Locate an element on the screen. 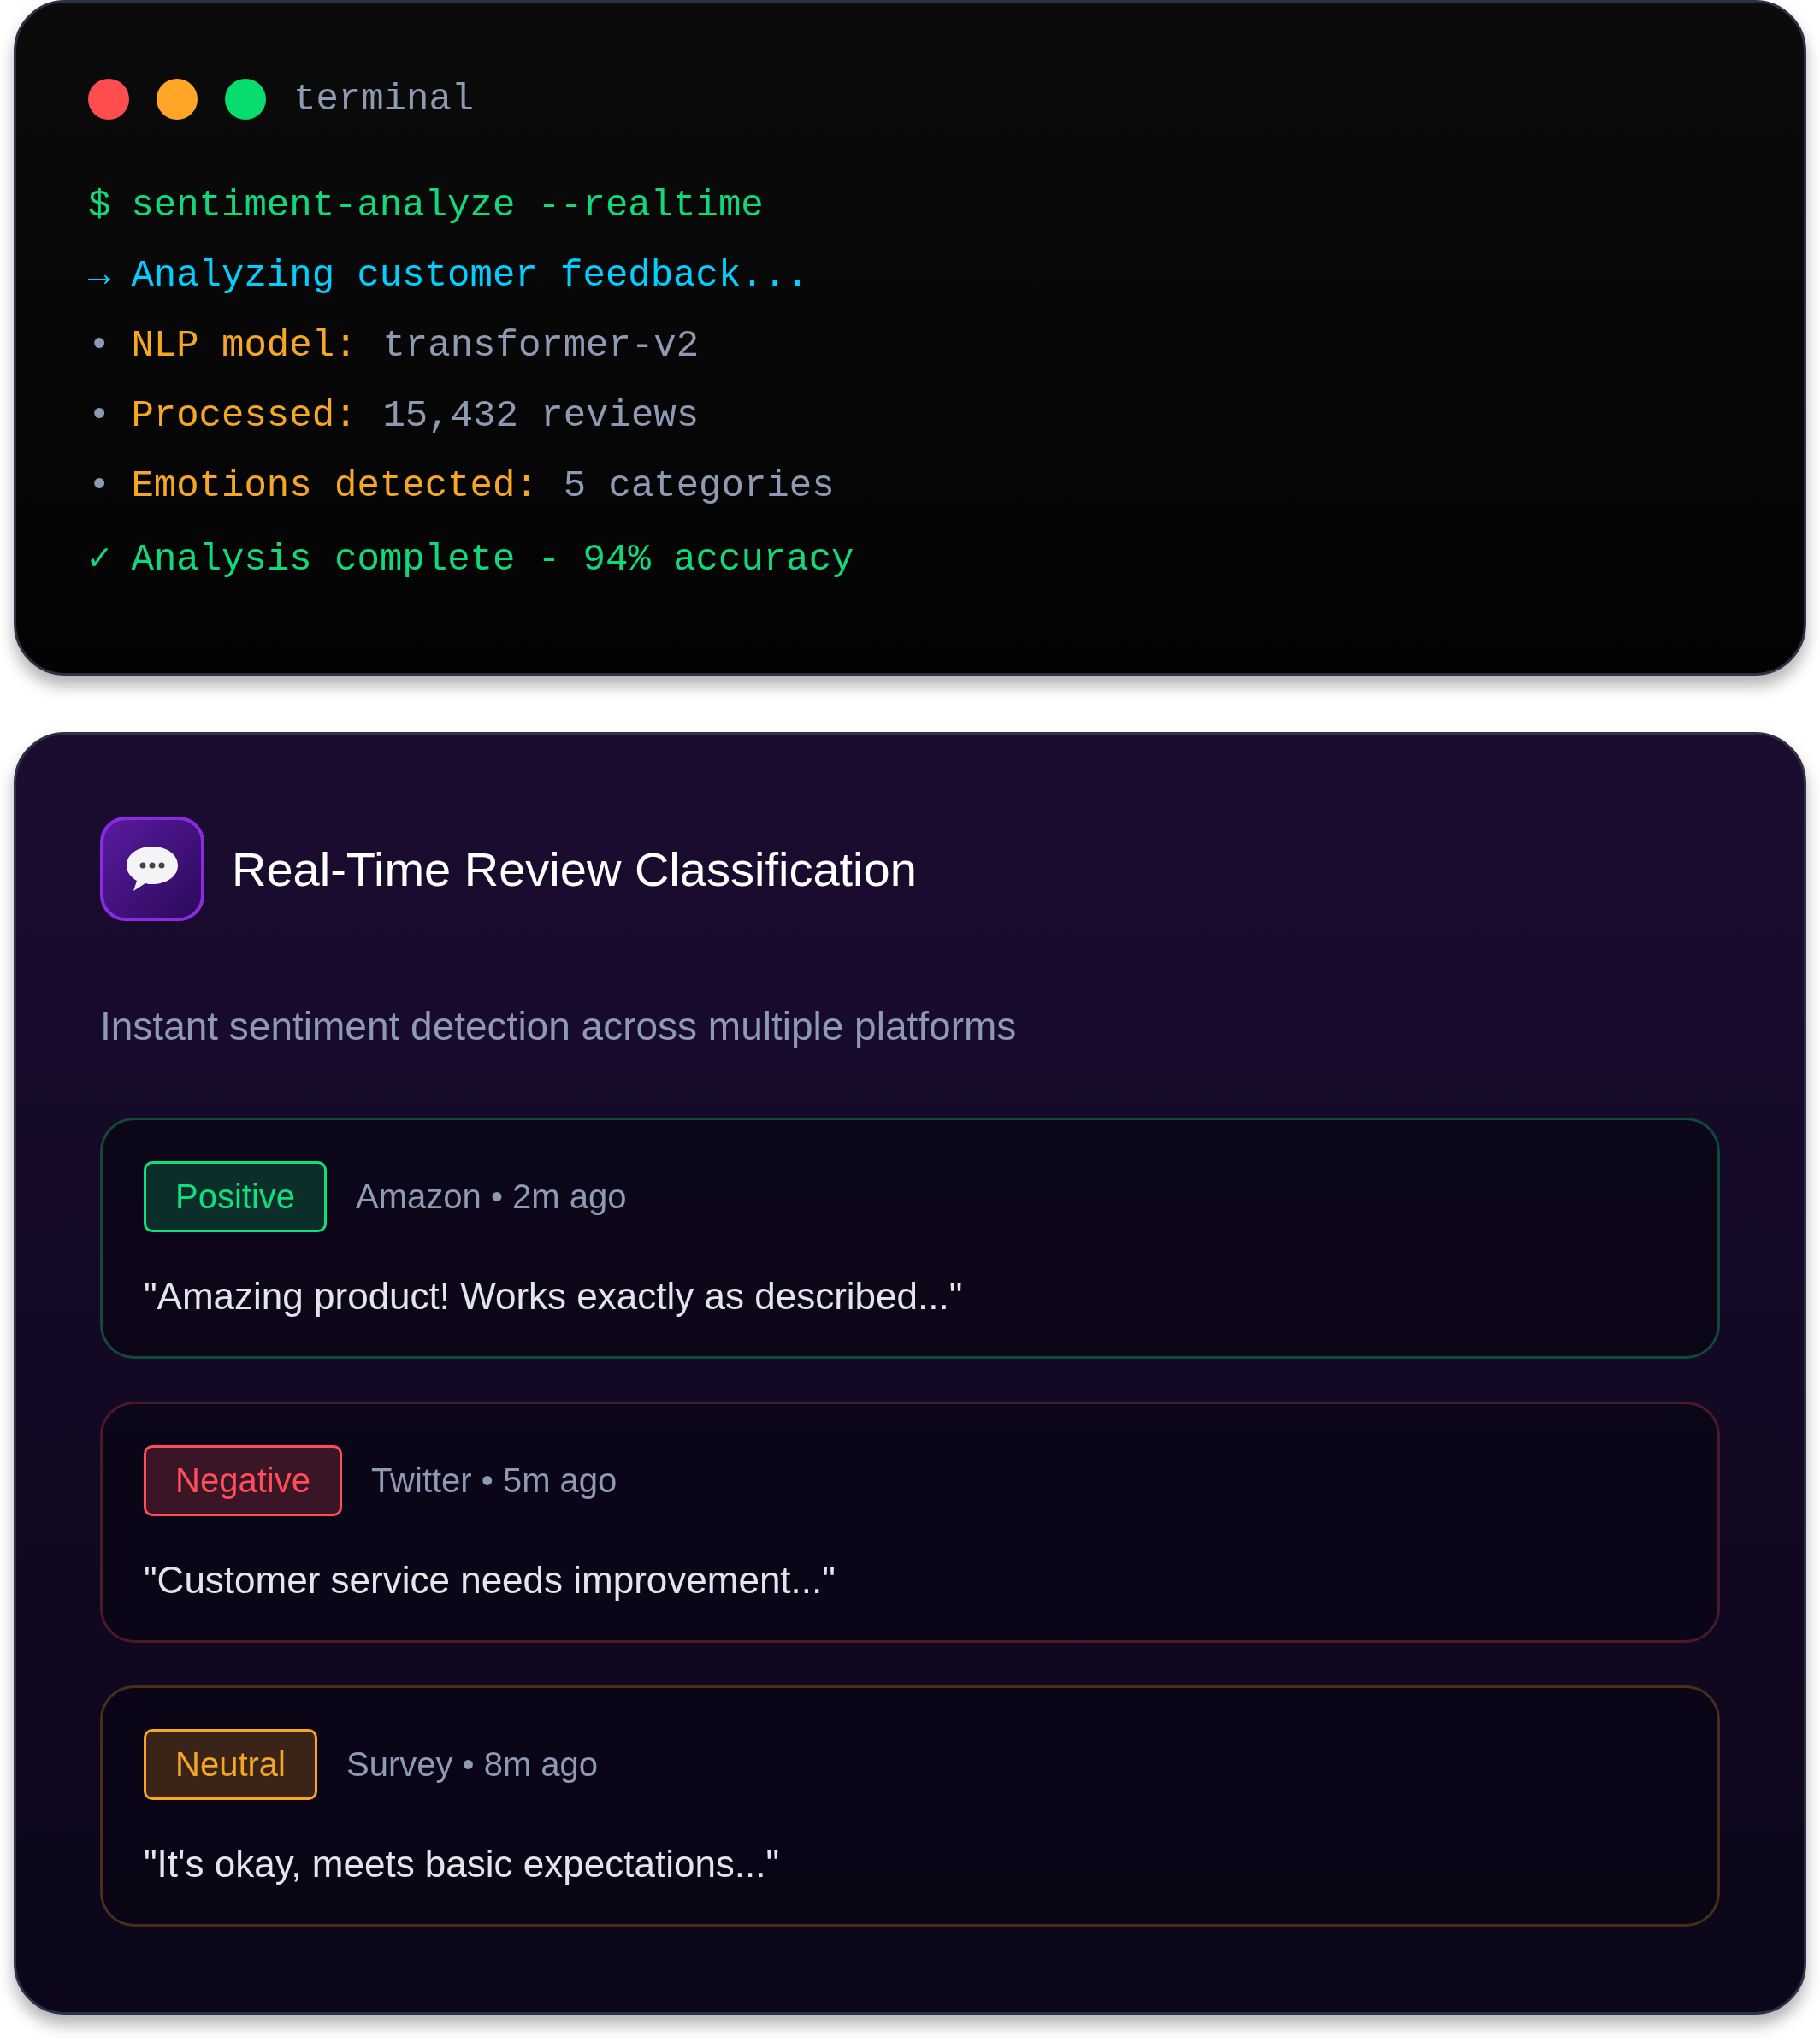 Image resolution: width=1820 pixels, height=2042 pixels. sentiment-badge: Negative is located at coordinates (243, 1480).